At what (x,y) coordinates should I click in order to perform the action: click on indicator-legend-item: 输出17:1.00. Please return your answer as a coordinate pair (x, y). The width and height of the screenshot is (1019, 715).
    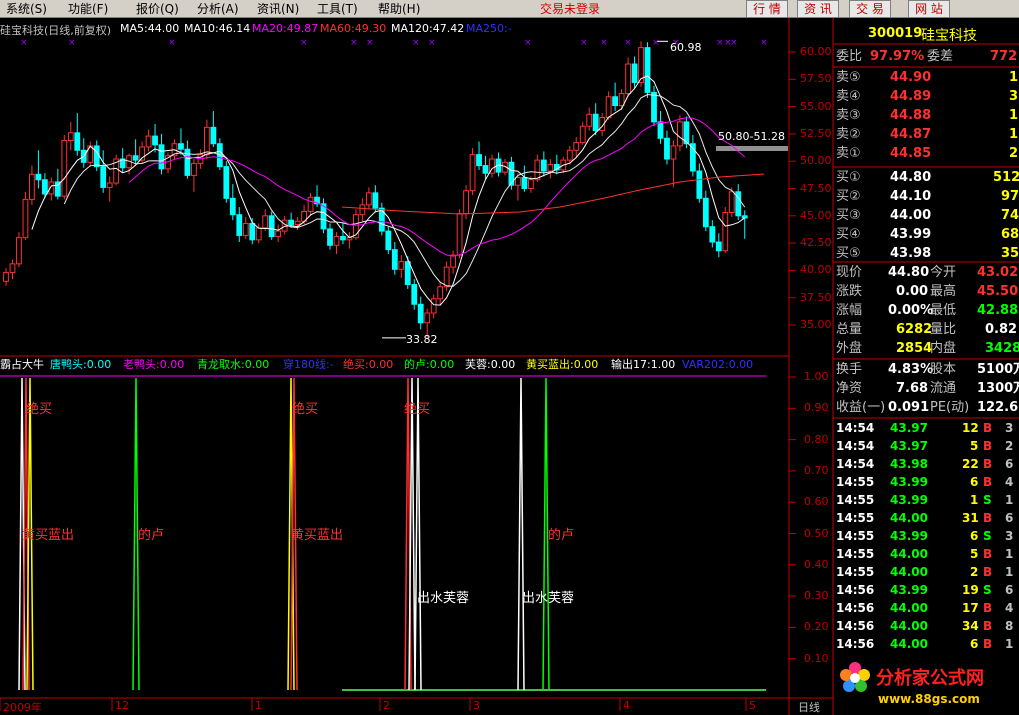
    Looking at the image, I should click on (643, 364).